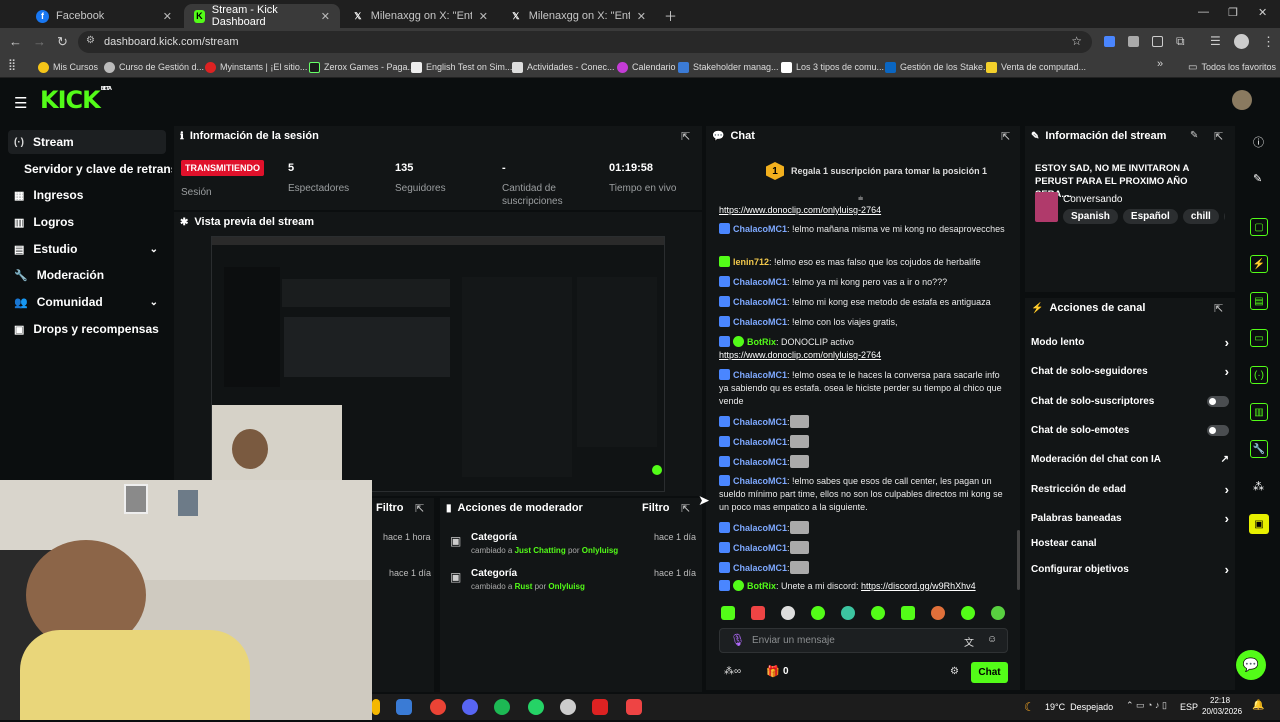 This screenshot has width=1280, height=722. What do you see at coordinates (1130, 459) in the screenshot?
I see `action-ai-moderation: Moderación del chat con IA ↗` at bounding box center [1130, 459].